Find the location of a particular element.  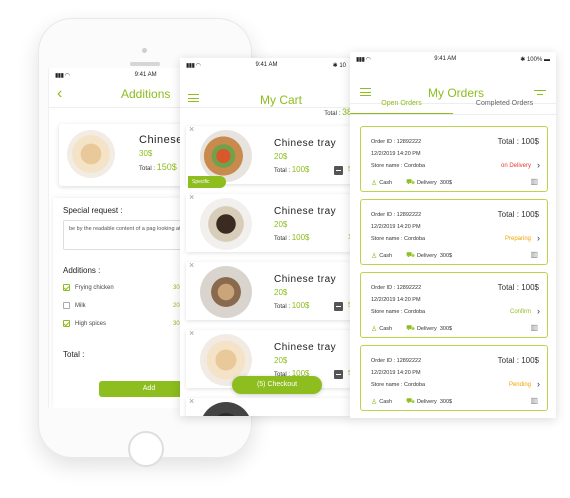

back-arrow-icon: ‹ is located at coordinates (59, 94).